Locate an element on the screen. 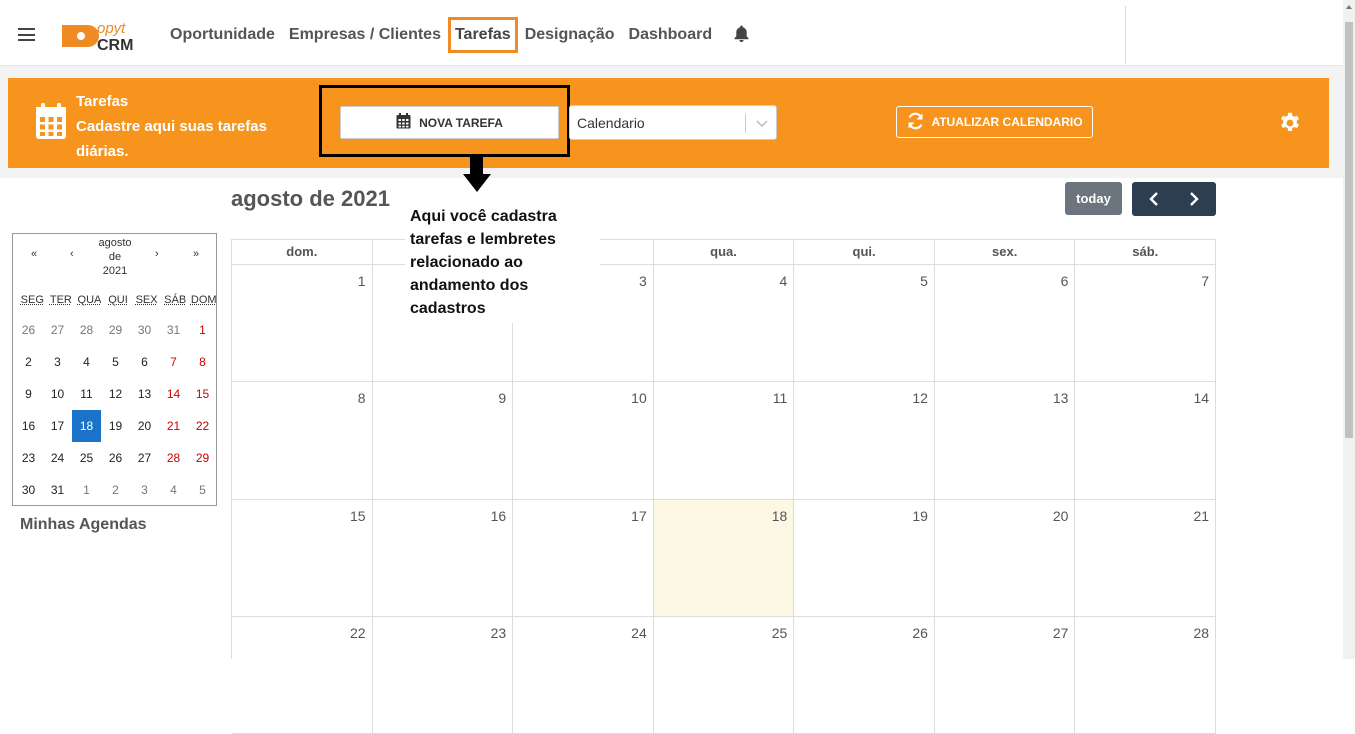  mini-day-cell: 11 is located at coordinates (86, 394).